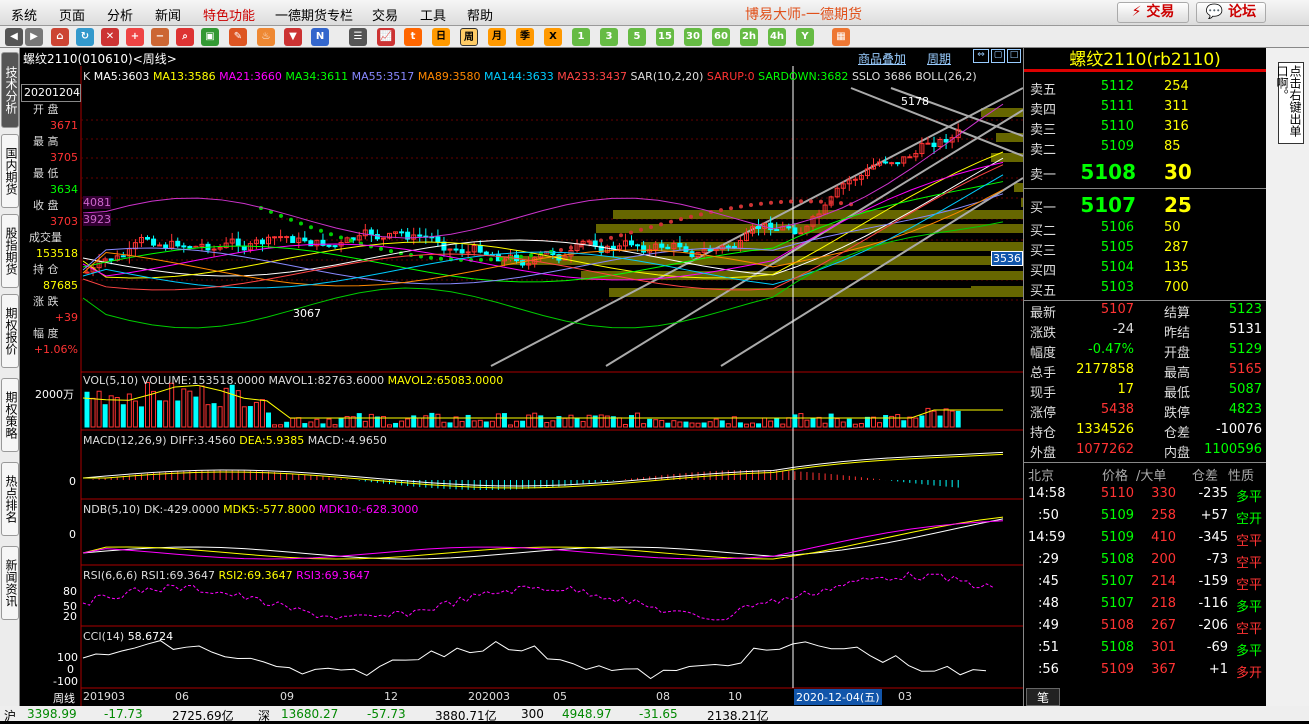 The width and height of the screenshot is (1309, 724). I want to click on info-high-label: 最 高, so click(46, 141).